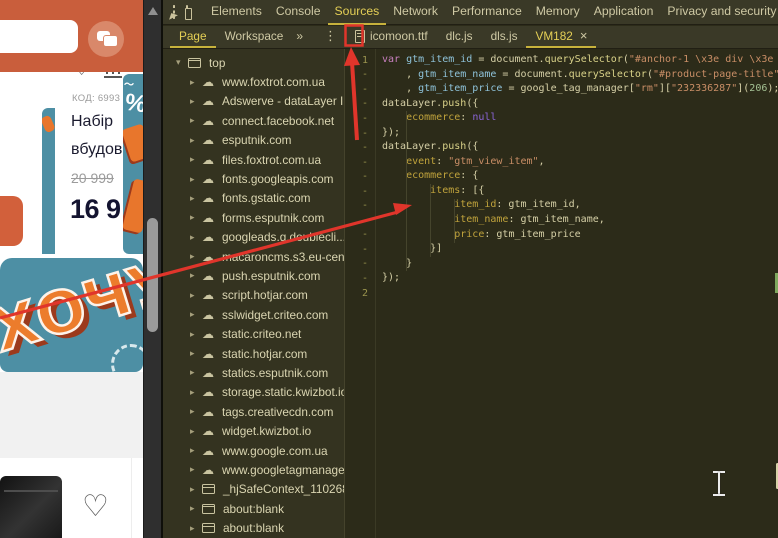  I want to click on tree-item-static-criteo-net: ▸ ☁ static.criteo.net, so click(253, 333).